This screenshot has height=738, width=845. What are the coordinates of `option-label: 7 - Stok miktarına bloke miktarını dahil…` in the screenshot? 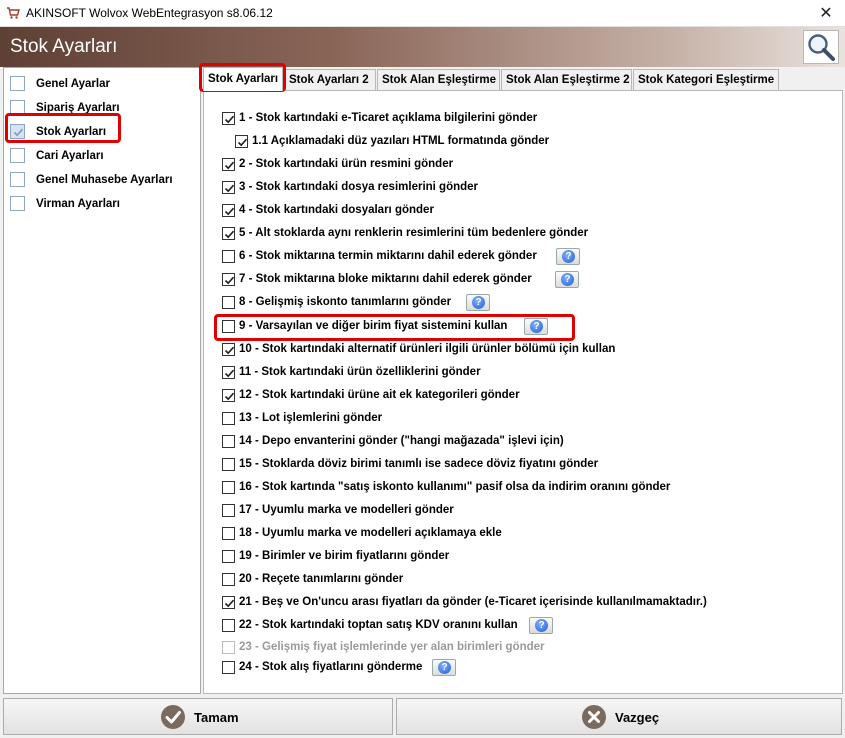 It's located at (385, 279).